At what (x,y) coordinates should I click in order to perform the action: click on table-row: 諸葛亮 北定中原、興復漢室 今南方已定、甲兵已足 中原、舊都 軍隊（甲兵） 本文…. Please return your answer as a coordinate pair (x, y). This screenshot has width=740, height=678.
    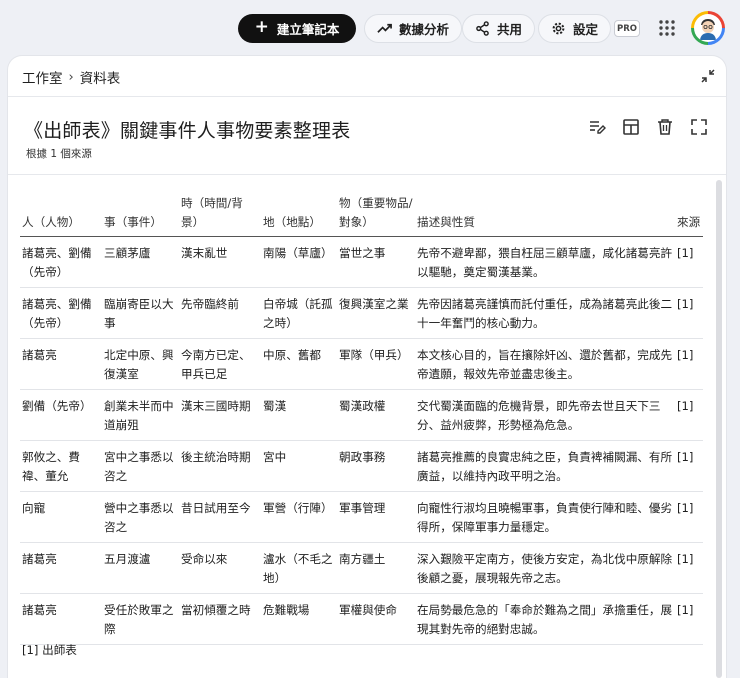
    Looking at the image, I should click on (361, 364).